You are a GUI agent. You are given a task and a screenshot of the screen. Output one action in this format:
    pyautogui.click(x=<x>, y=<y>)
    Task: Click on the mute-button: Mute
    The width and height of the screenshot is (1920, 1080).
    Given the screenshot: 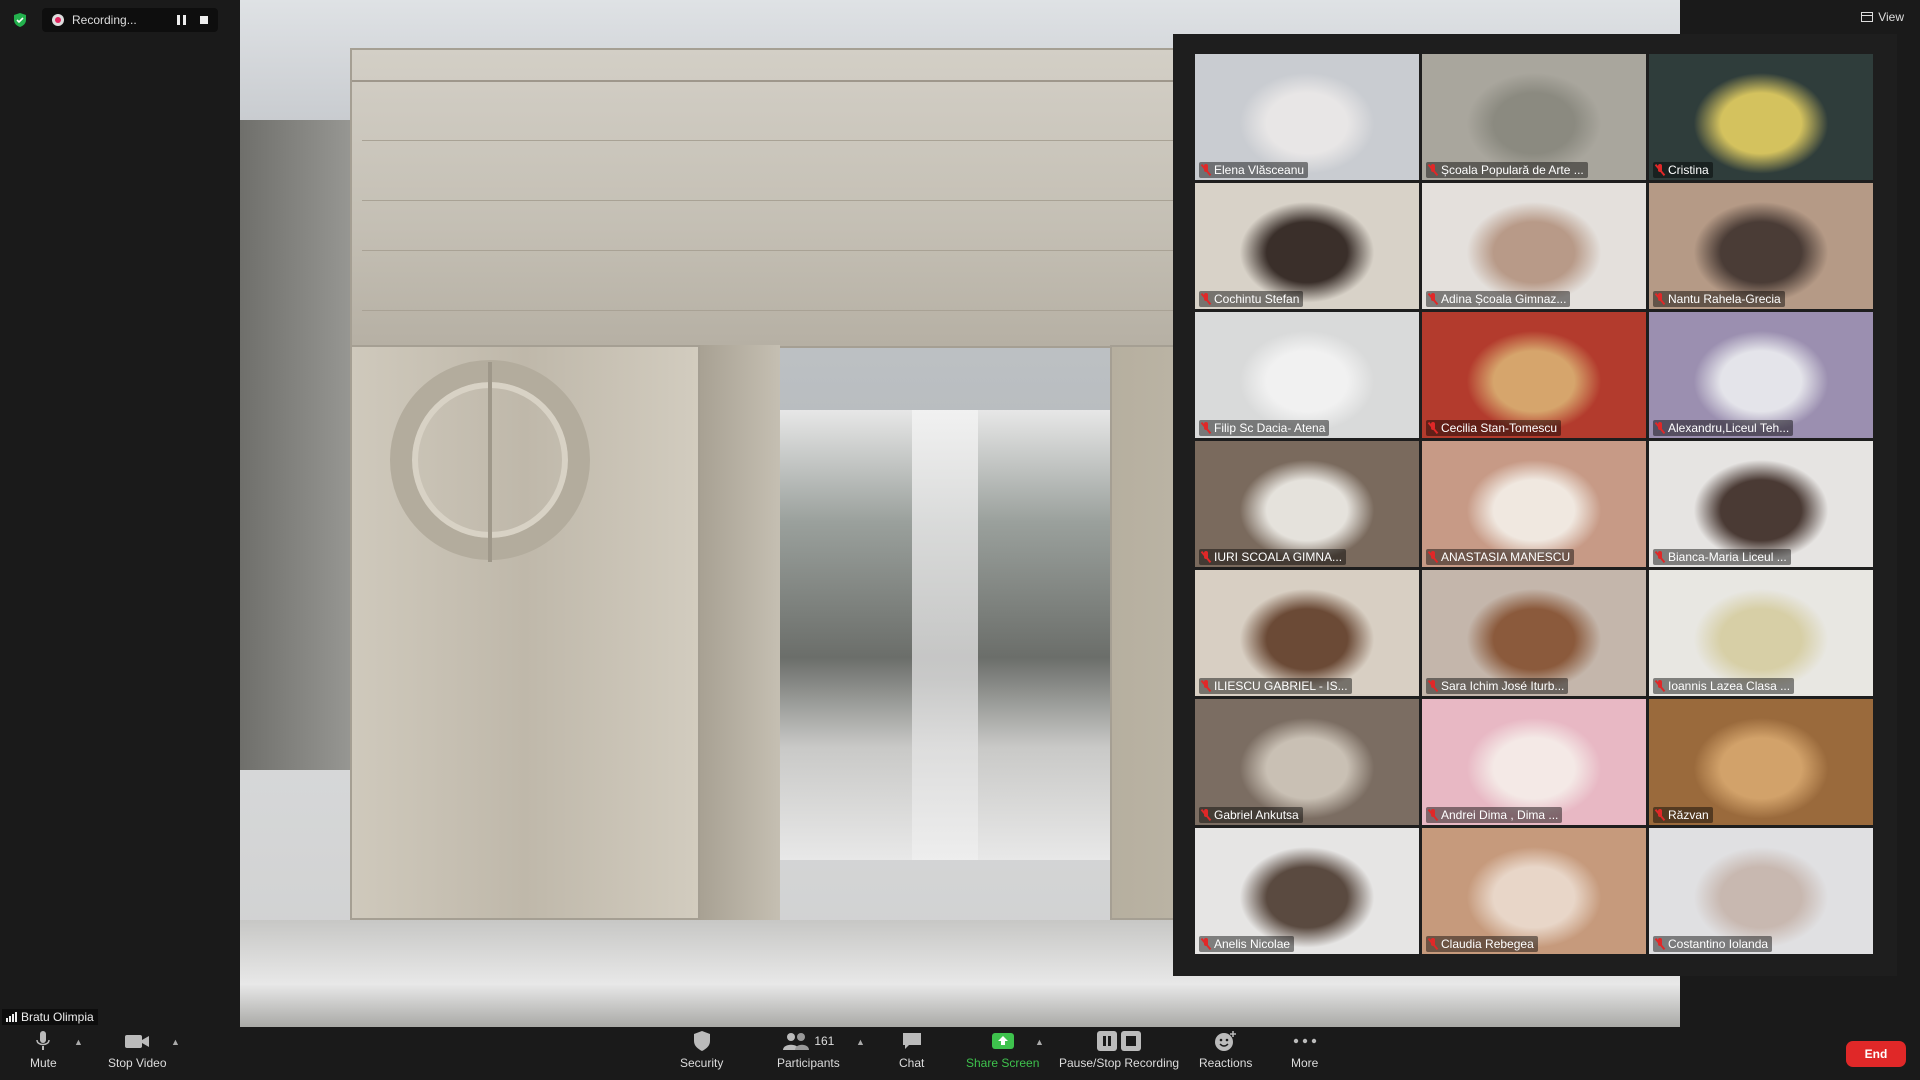 What is the action you would take?
    pyautogui.click(x=43, y=1049)
    